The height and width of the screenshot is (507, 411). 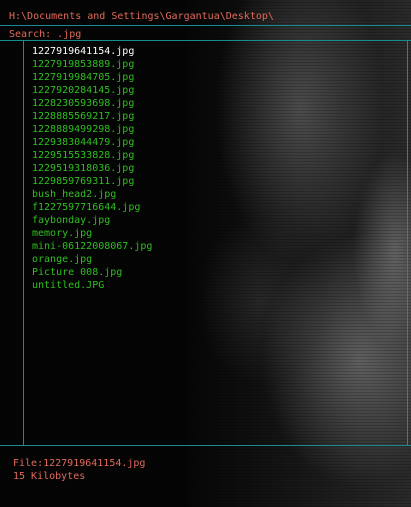 What do you see at coordinates (92, 90) in the screenshot?
I see `file-list-item: 1227920284145.jpg` at bounding box center [92, 90].